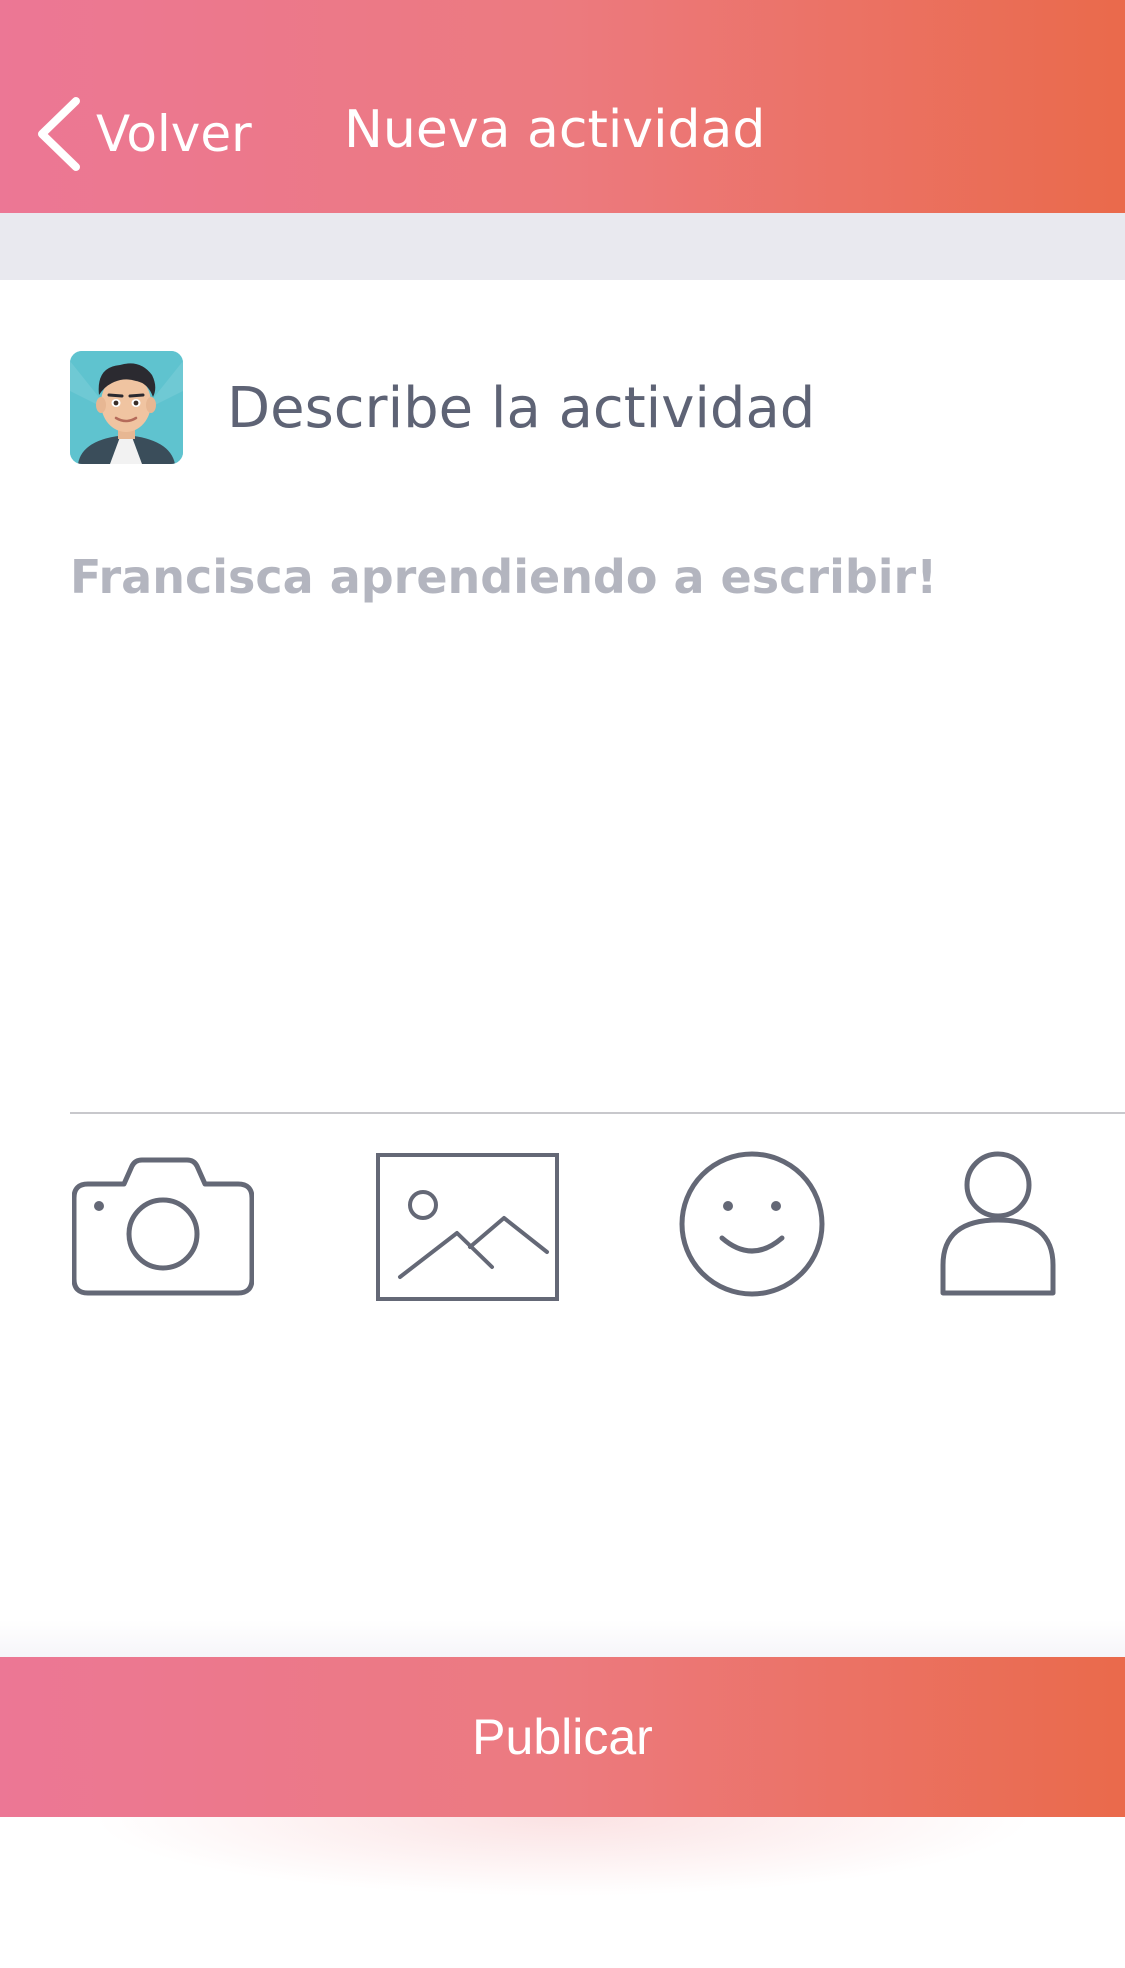 The height and width of the screenshot is (1968, 1125). I want to click on person-icon, so click(998, 1223).